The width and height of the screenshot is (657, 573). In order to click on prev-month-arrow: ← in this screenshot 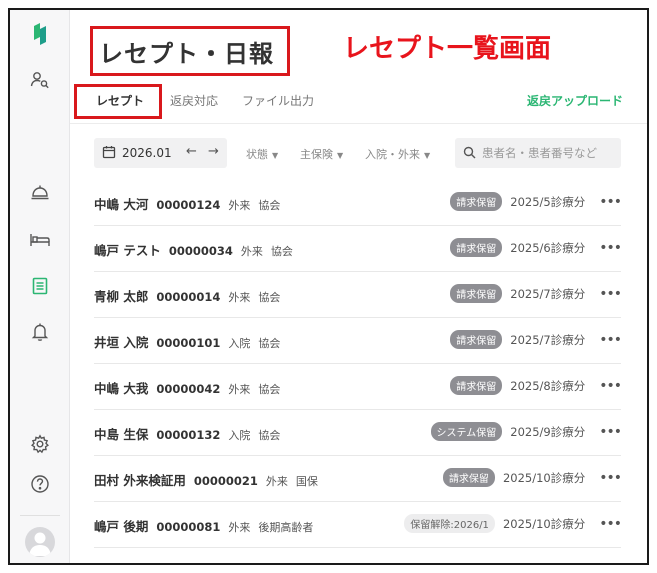, I will do `click(191, 151)`.